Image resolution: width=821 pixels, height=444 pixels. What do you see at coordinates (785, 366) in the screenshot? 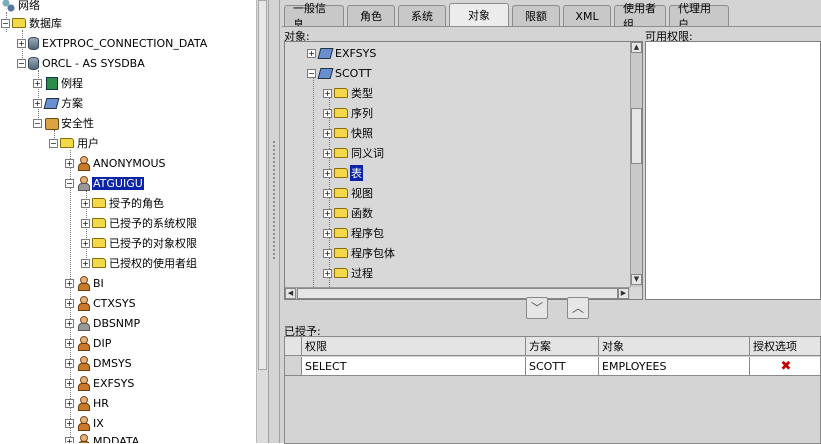
I see `grant-option-remove-icon: ✖` at bounding box center [785, 366].